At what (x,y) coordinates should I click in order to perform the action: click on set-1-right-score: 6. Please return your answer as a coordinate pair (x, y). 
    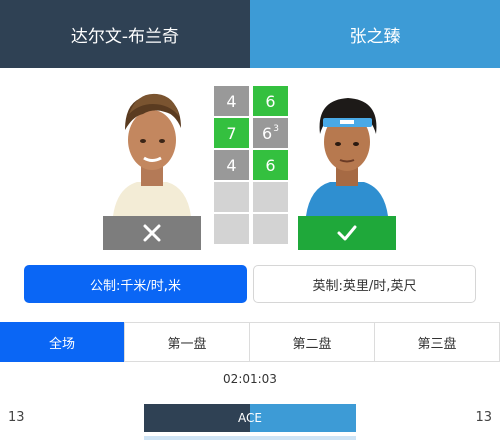
    Looking at the image, I should click on (270, 101).